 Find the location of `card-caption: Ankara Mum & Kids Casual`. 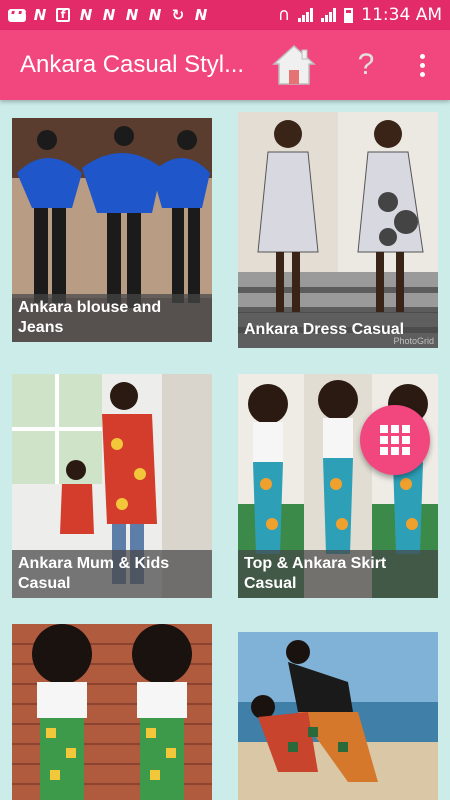

card-caption: Ankara Mum & Kids Casual is located at coordinates (112, 574).